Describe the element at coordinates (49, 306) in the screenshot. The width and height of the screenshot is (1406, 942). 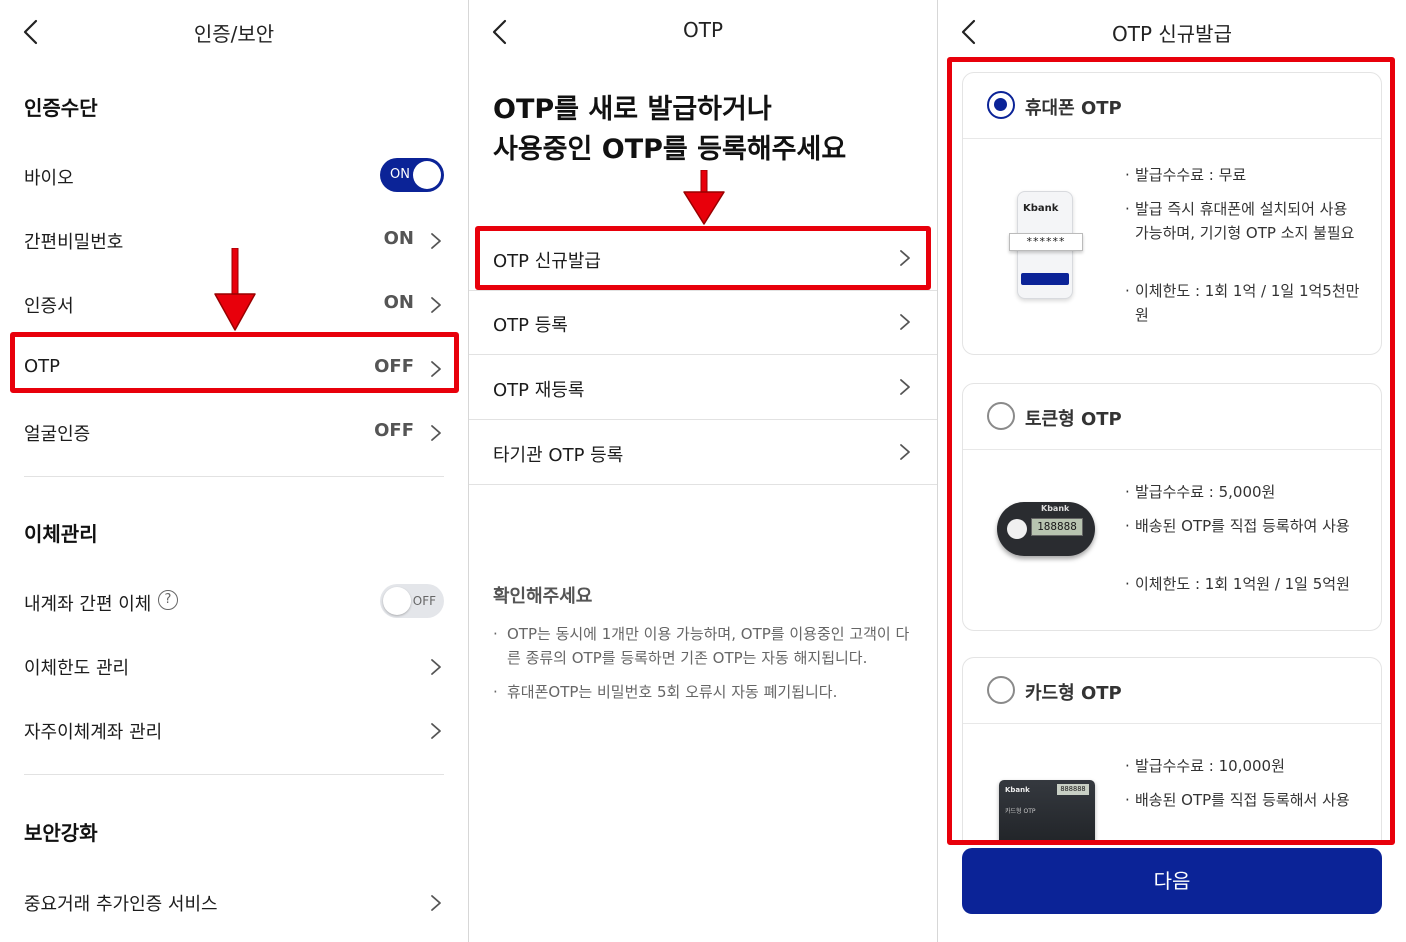
I see `row-label: 인증서` at that location.